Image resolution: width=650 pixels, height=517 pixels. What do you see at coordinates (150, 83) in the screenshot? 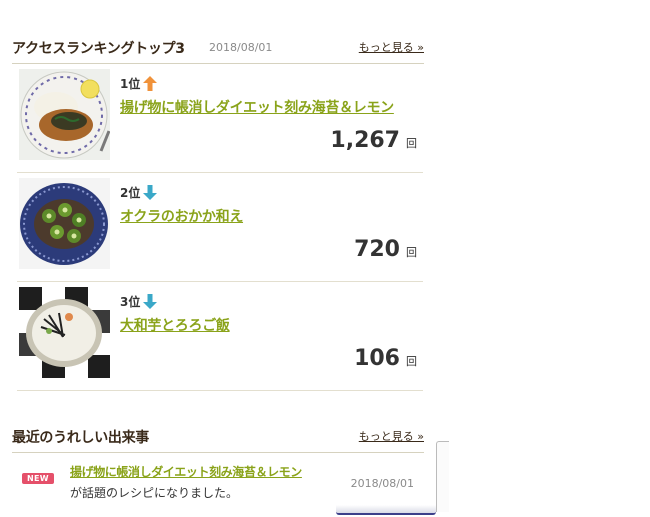
I see `trend-up-icon` at bounding box center [150, 83].